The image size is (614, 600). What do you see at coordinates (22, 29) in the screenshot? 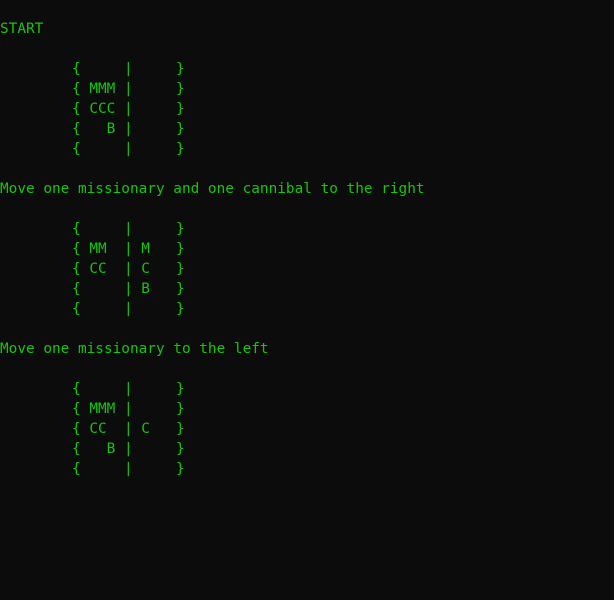
I see `start-heading: START` at bounding box center [22, 29].